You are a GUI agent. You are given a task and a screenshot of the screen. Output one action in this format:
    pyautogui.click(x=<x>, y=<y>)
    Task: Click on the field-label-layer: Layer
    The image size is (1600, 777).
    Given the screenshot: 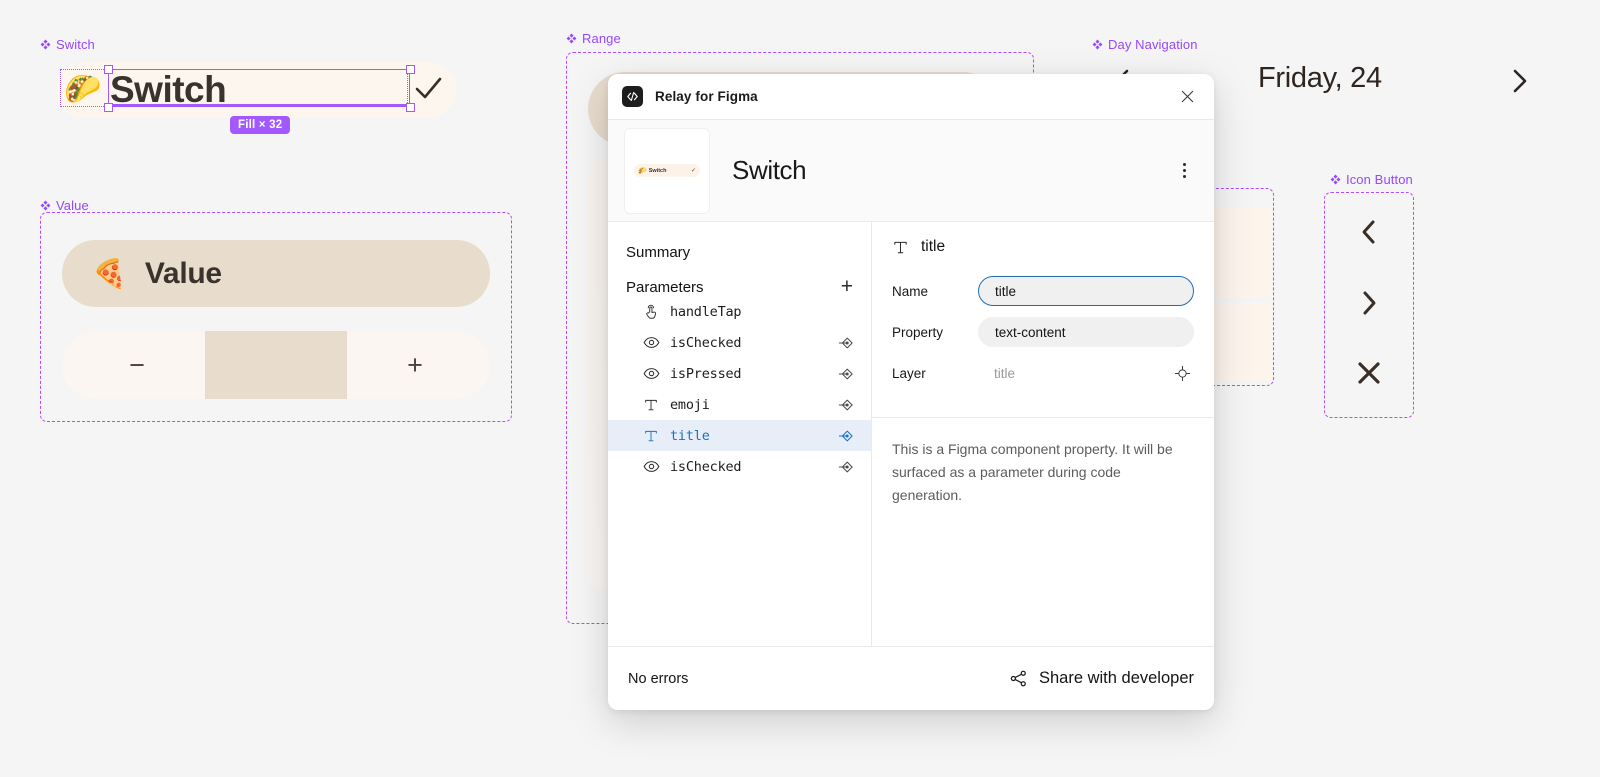 What is the action you would take?
    pyautogui.click(x=909, y=373)
    